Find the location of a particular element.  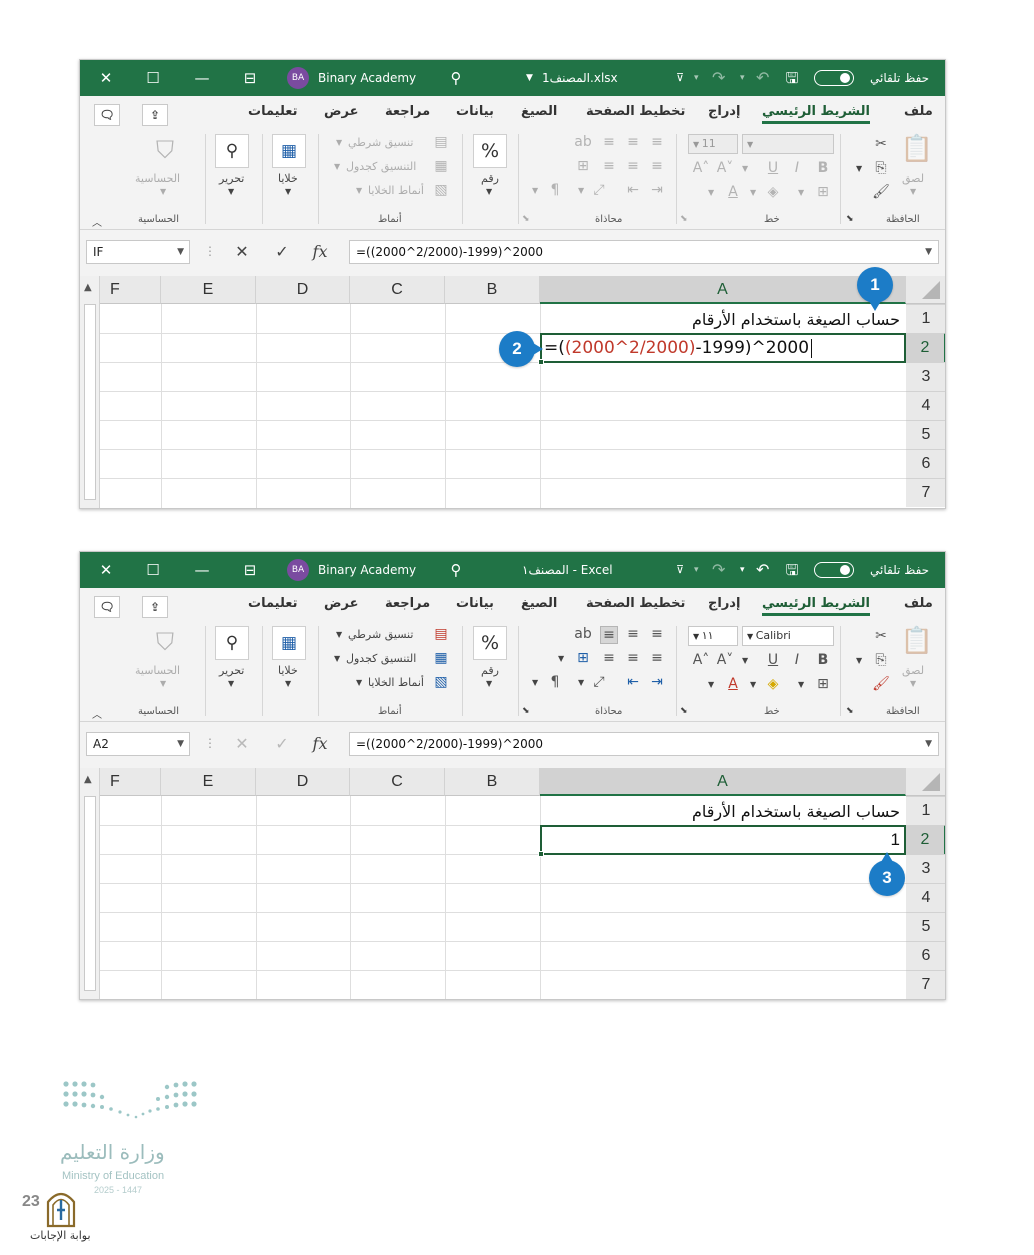

borders-icon: ⊞ is located at coordinates (823, 684).